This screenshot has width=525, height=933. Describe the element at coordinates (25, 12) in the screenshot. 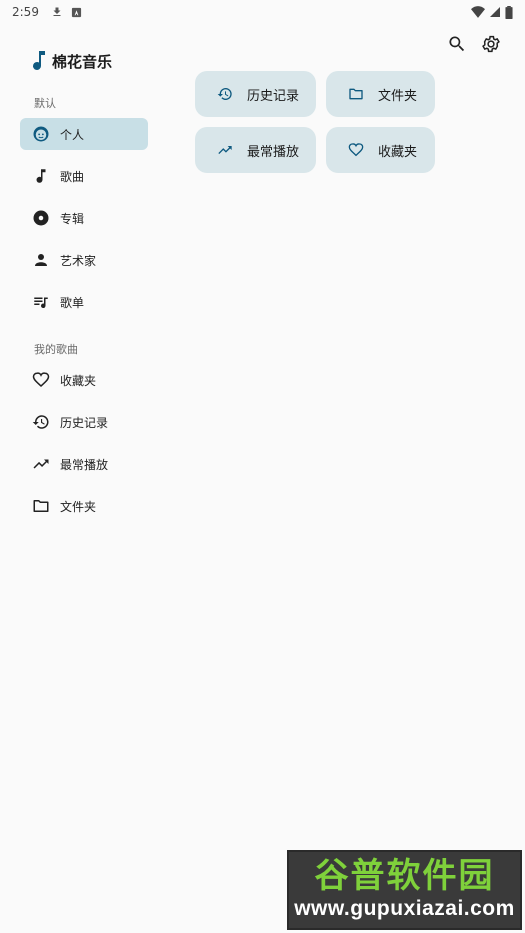

I see `status-time: 2:59` at that location.